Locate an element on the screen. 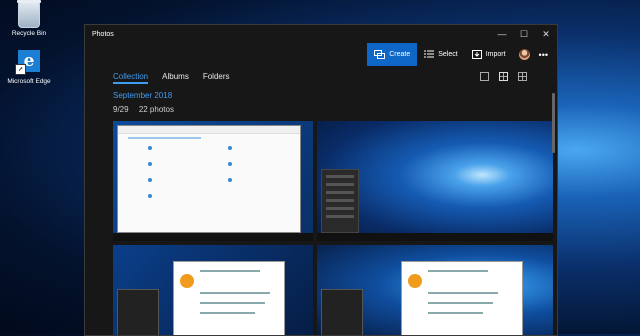 This screenshot has width=640, height=336. maximize-button: ☐ is located at coordinates (524, 34).